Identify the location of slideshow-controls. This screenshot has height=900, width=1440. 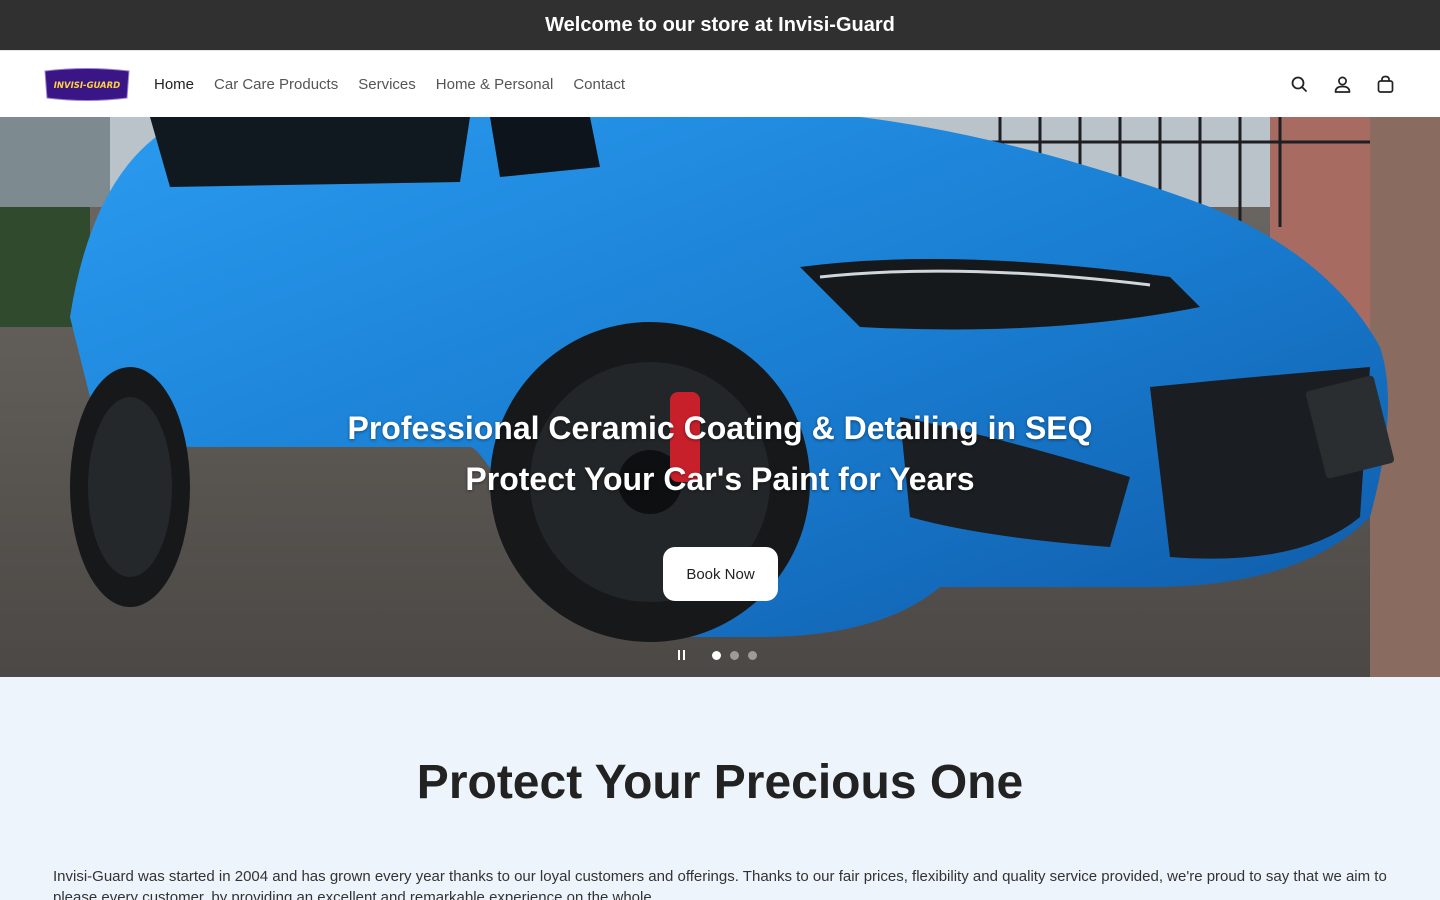
(715, 655).